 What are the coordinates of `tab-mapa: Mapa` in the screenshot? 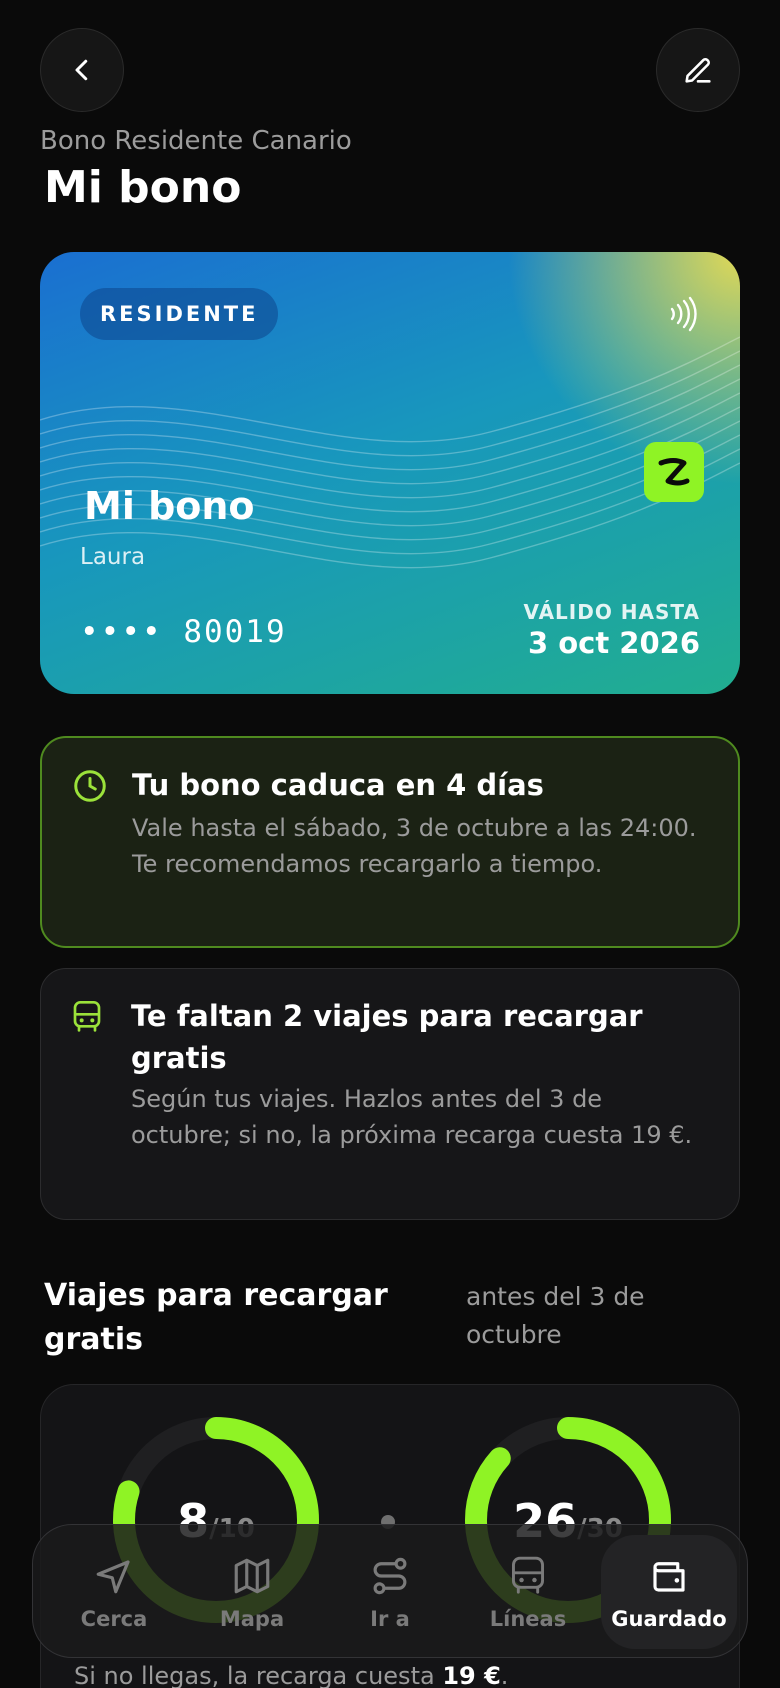 It's located at (252, 1592).